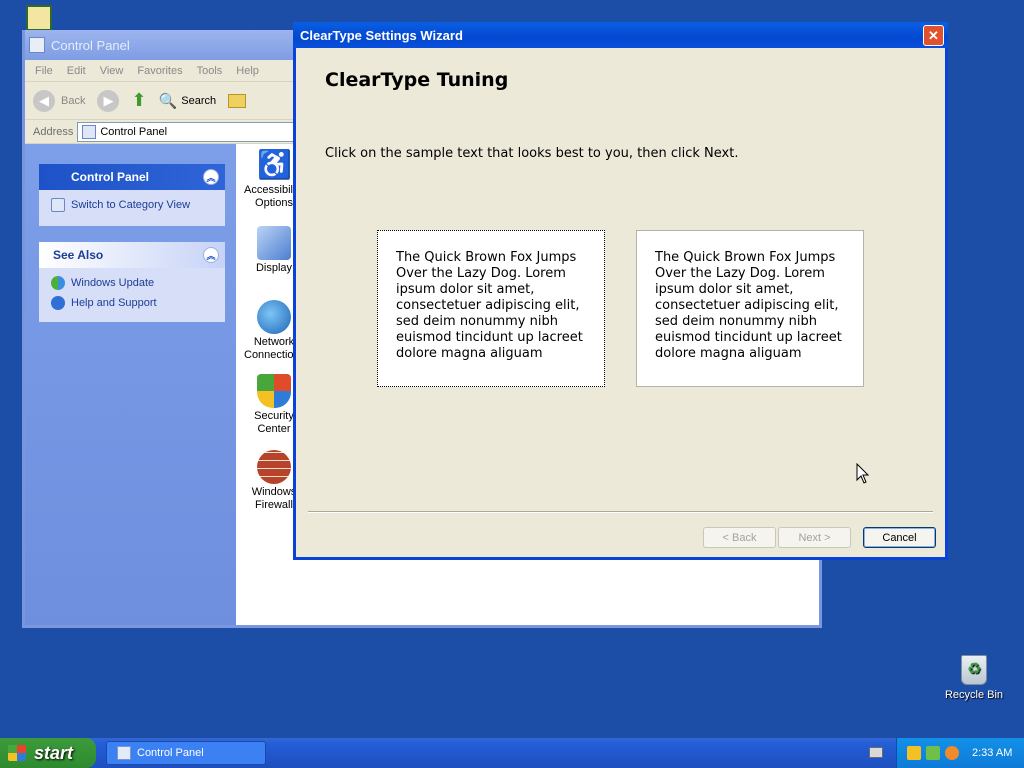  I want to click on menu-edit: Edit, so click(76, 71).